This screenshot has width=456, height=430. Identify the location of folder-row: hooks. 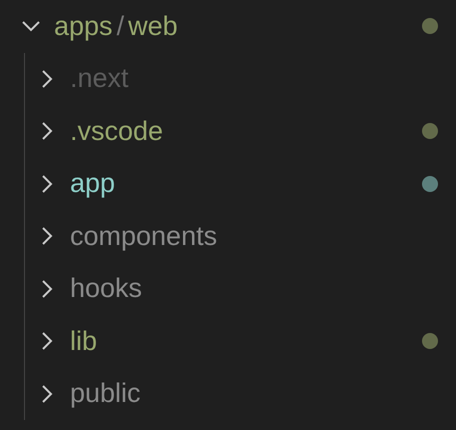
(228, 288).